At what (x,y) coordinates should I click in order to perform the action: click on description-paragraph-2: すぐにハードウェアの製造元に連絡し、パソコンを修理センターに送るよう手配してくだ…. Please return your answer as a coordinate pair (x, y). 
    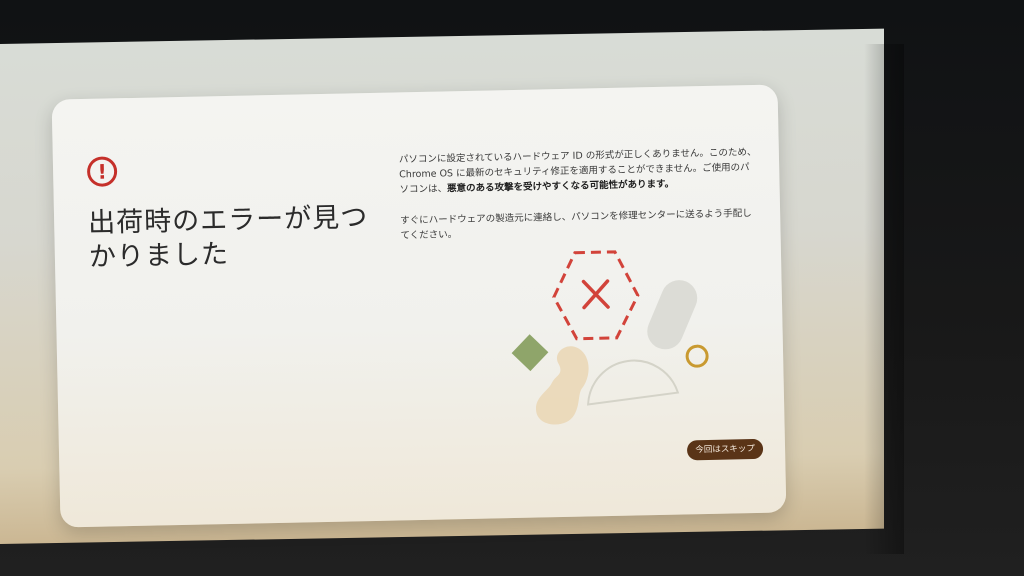
    Looking at the image, I should click on (576, 225).